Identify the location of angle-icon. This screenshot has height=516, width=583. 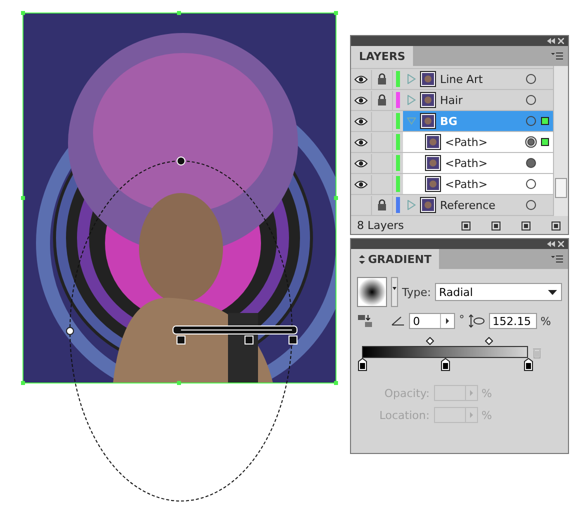
(398, 321).